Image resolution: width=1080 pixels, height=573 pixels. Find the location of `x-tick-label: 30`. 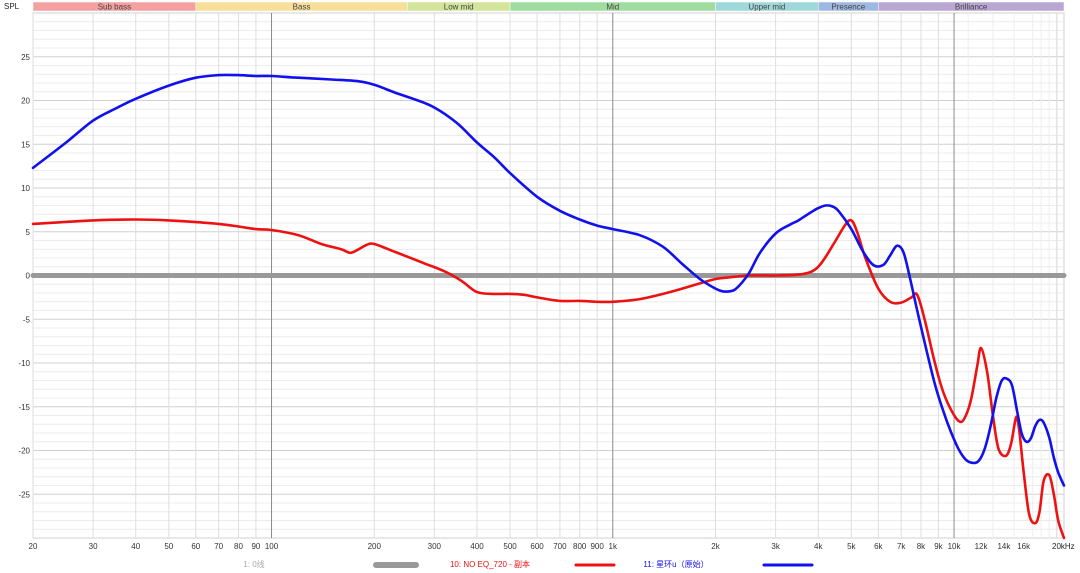

x-tick-label: 30 is located at coordinates (93, 546).